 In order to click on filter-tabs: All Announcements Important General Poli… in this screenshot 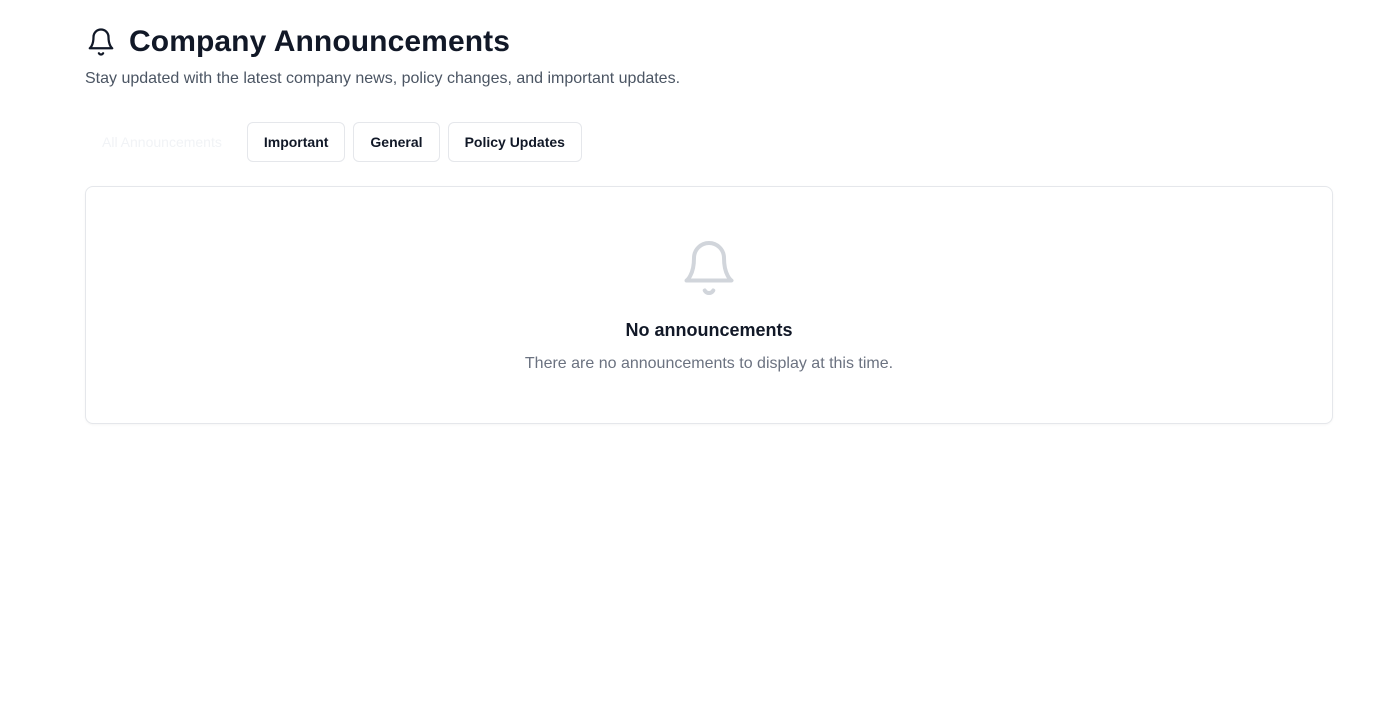, I will do `click(337, 142)`.